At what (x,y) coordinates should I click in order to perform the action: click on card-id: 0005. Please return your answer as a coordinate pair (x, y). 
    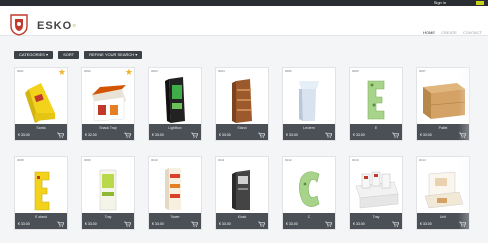
    Looking at the image, I should click on (288, 71).